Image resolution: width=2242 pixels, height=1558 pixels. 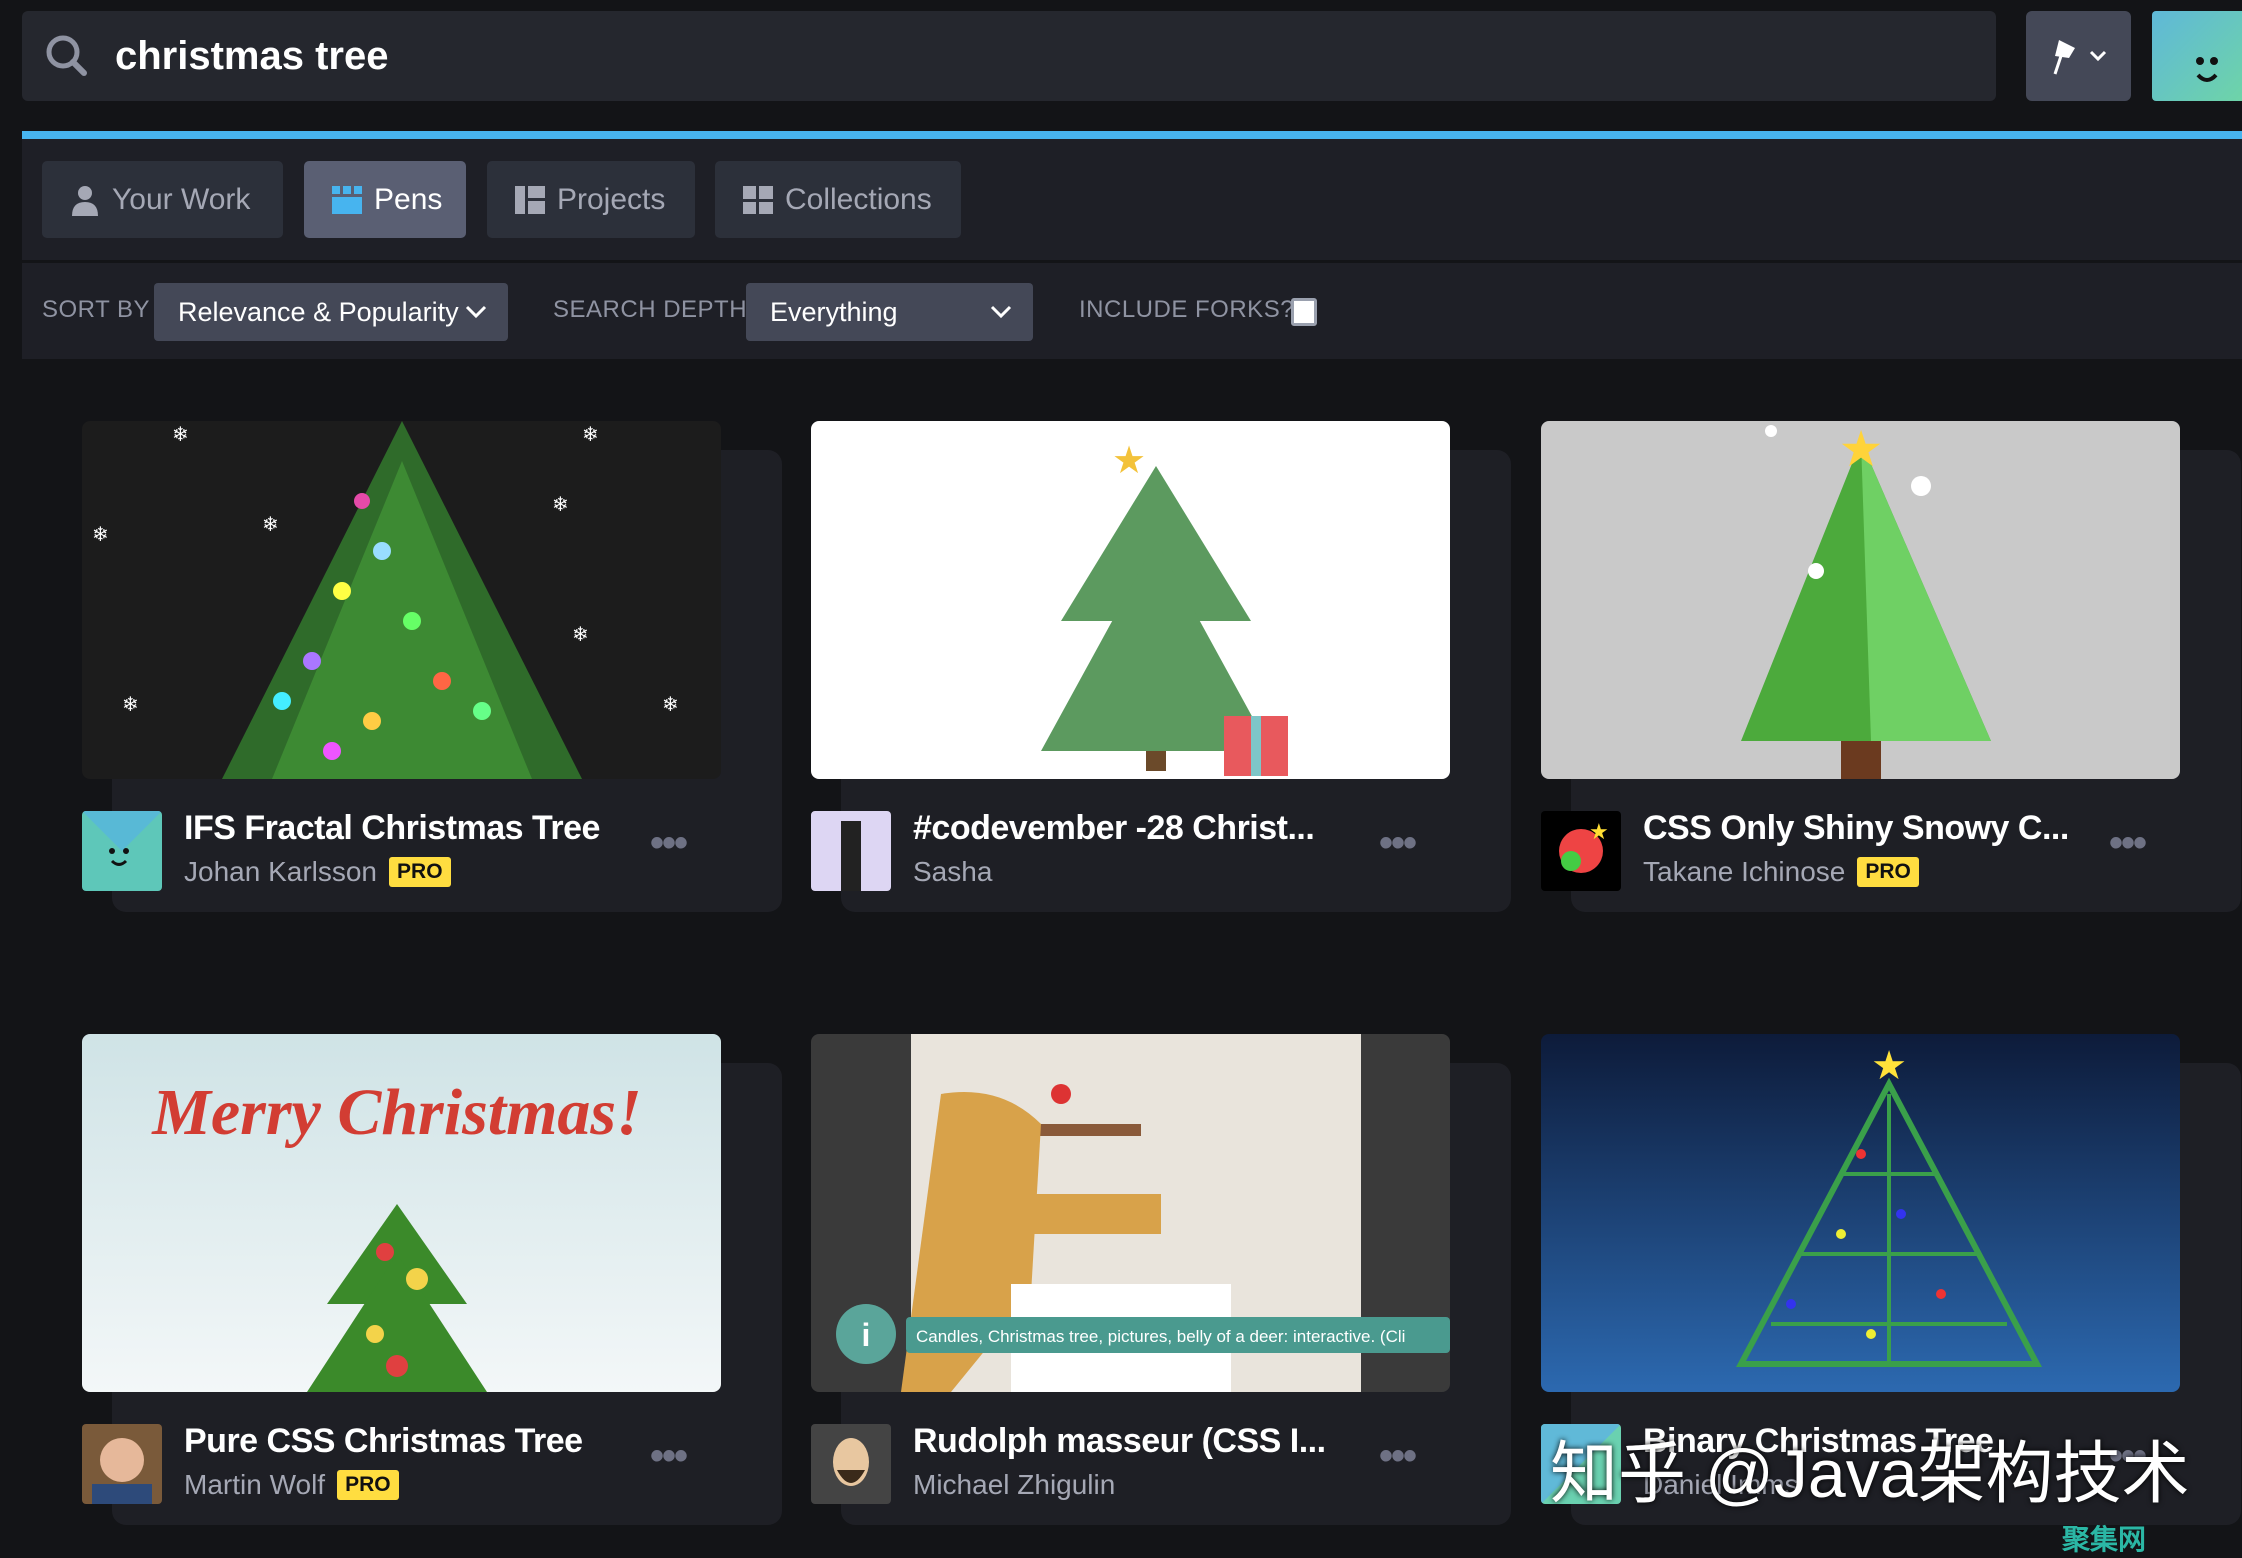 I want to click on tab-collections: Collections, so click(x=838, y=199).